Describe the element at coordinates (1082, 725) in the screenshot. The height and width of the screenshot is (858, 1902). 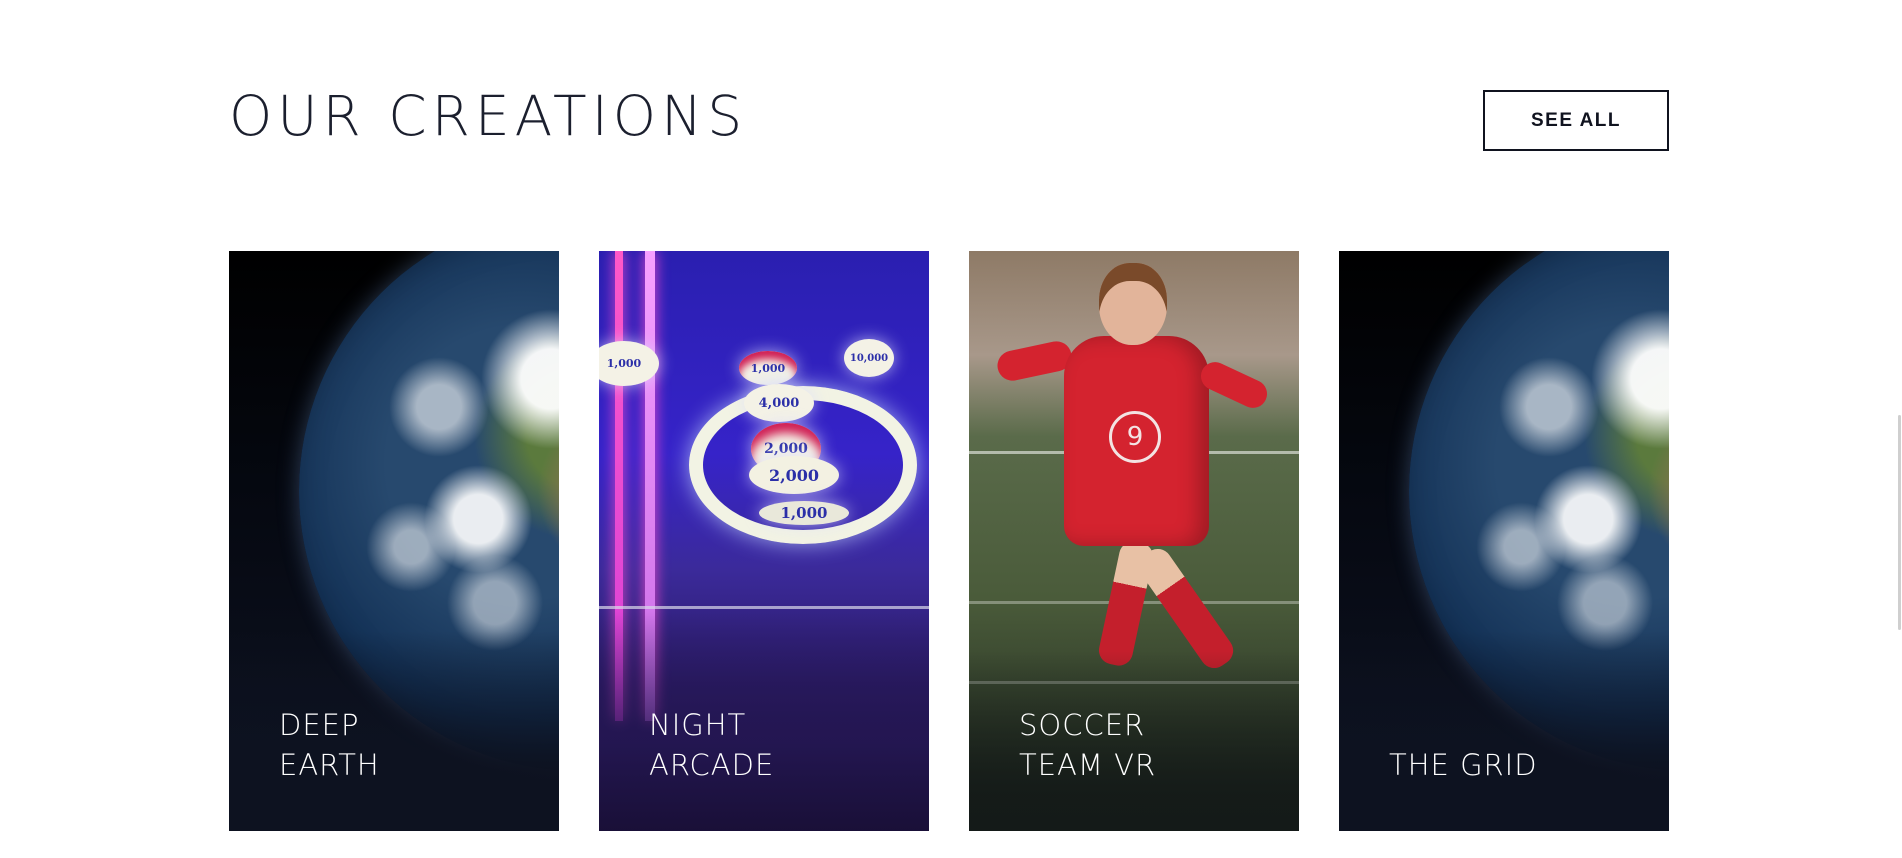
I see `card-title-line1: SOCCER` at that location.